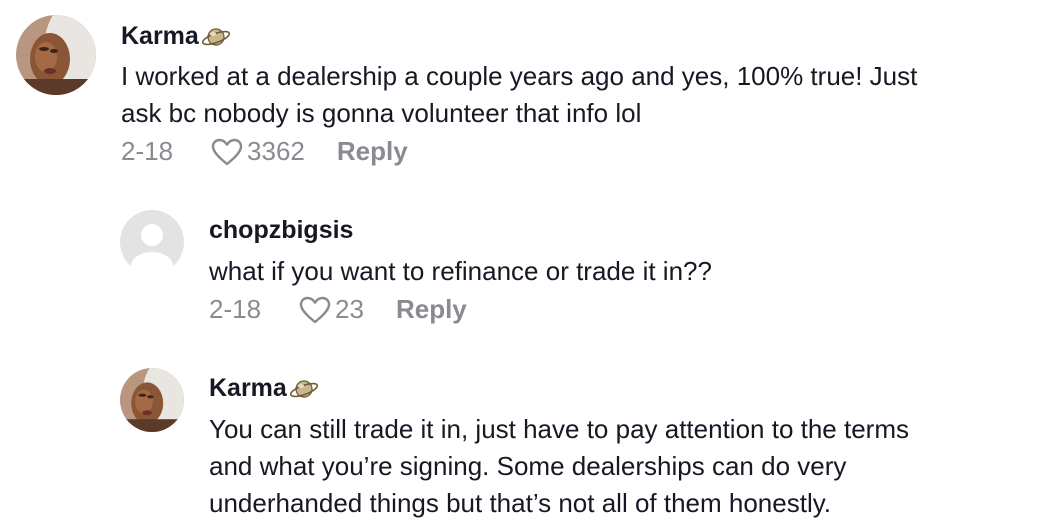 The height and width of the screenshot is (530, 1056). I want to click on comment-meta: 2-18 3362 Reply, so click(264, 151).